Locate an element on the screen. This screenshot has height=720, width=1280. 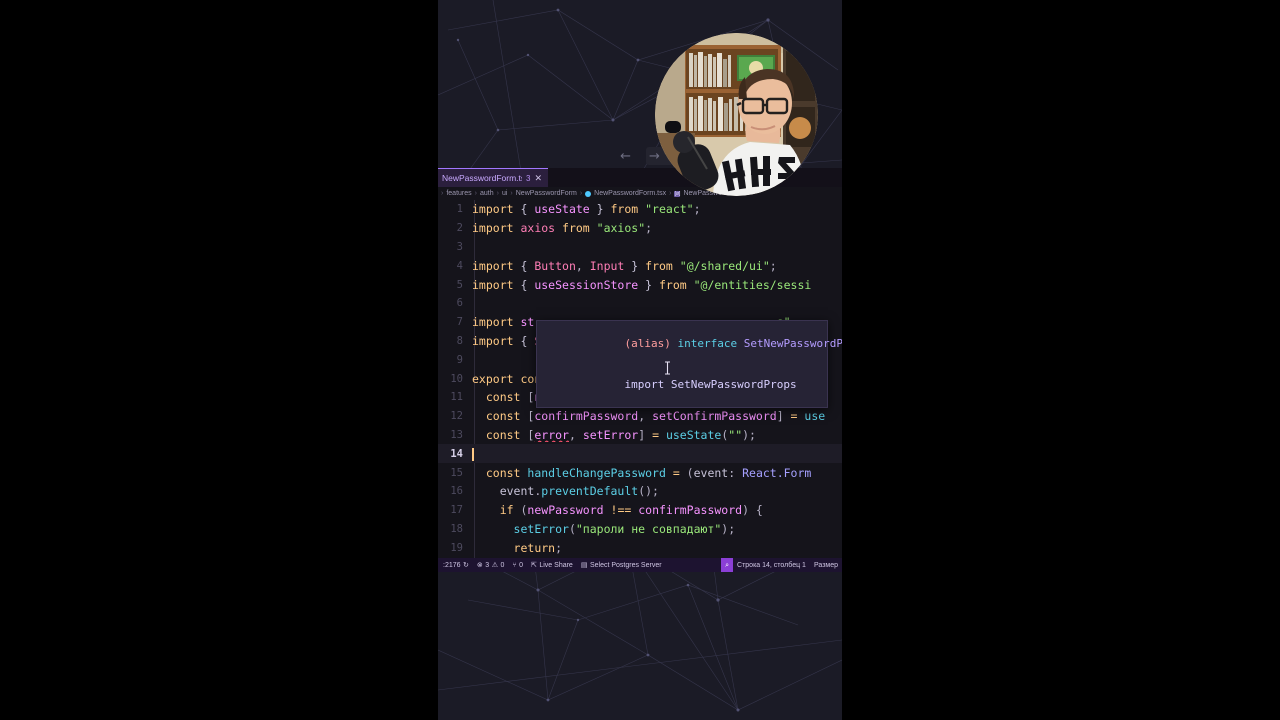
code-line-1: 1 import { useState } from "react"; is located at coordinates (640, 209).